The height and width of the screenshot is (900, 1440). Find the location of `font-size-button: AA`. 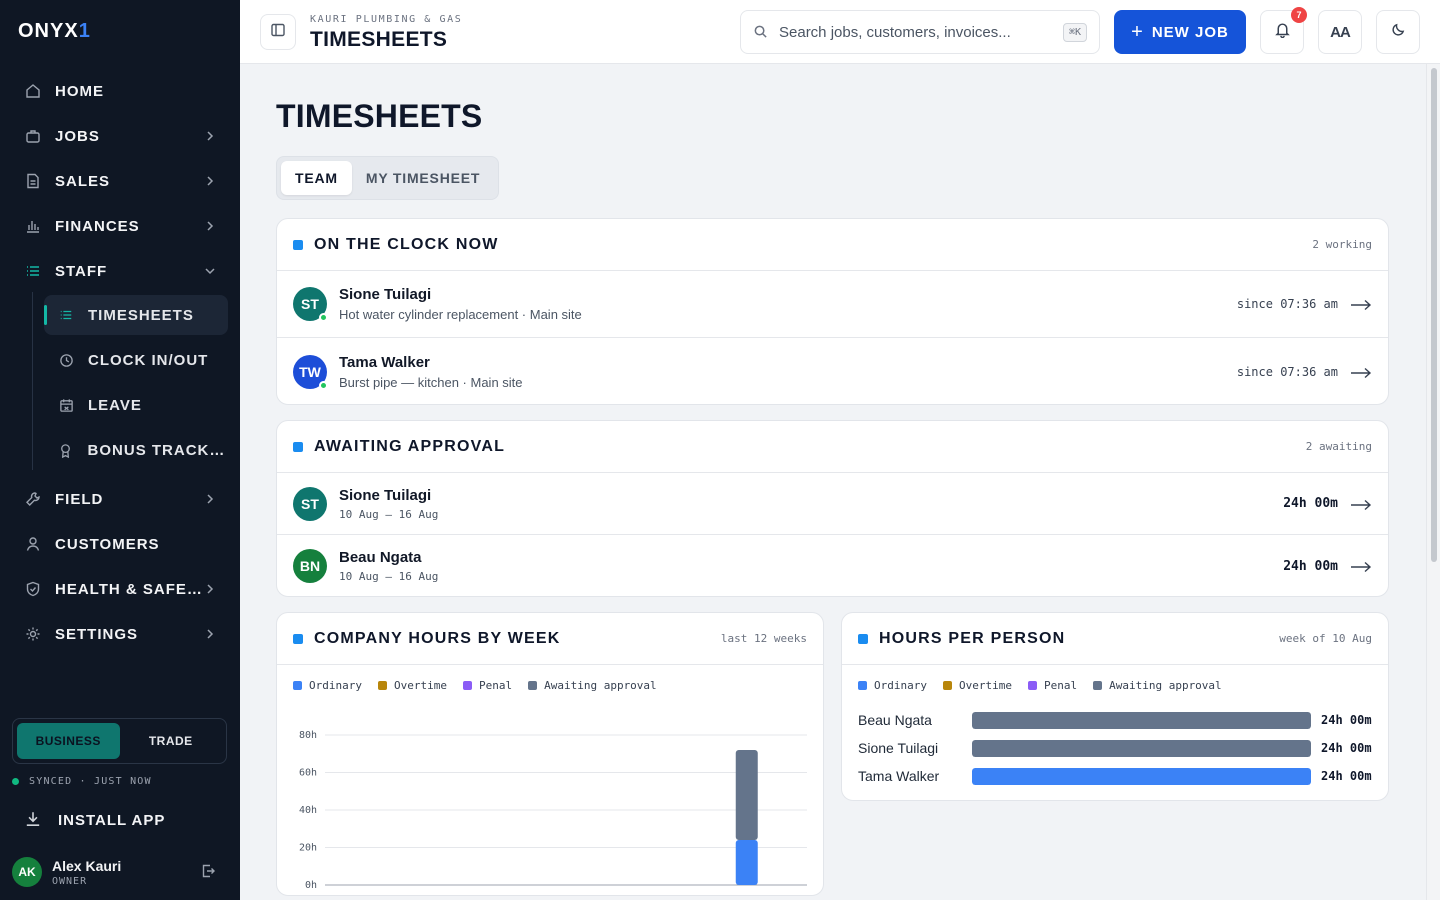

font-size-button: AA is located at coordinates (1340, 32).